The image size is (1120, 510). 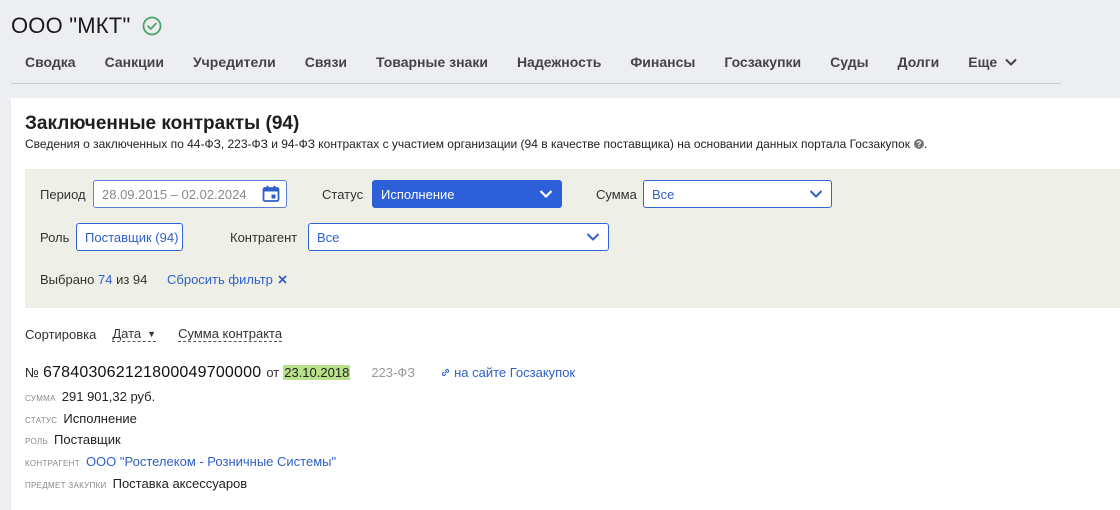 I want to click on status-value: Исполнение, so click(x=418, y=194).